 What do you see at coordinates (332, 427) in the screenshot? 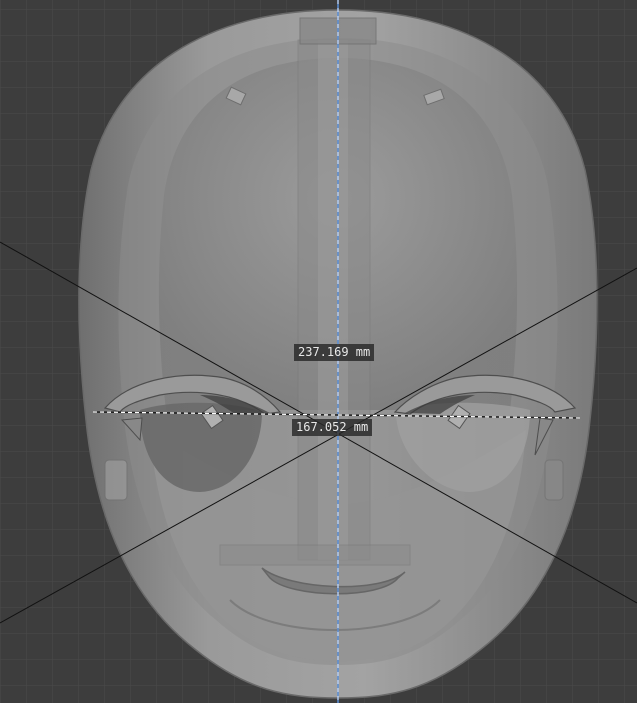
I see `horizontal-measurement-label: 167.052 mm` at bounding box center [332, 427].